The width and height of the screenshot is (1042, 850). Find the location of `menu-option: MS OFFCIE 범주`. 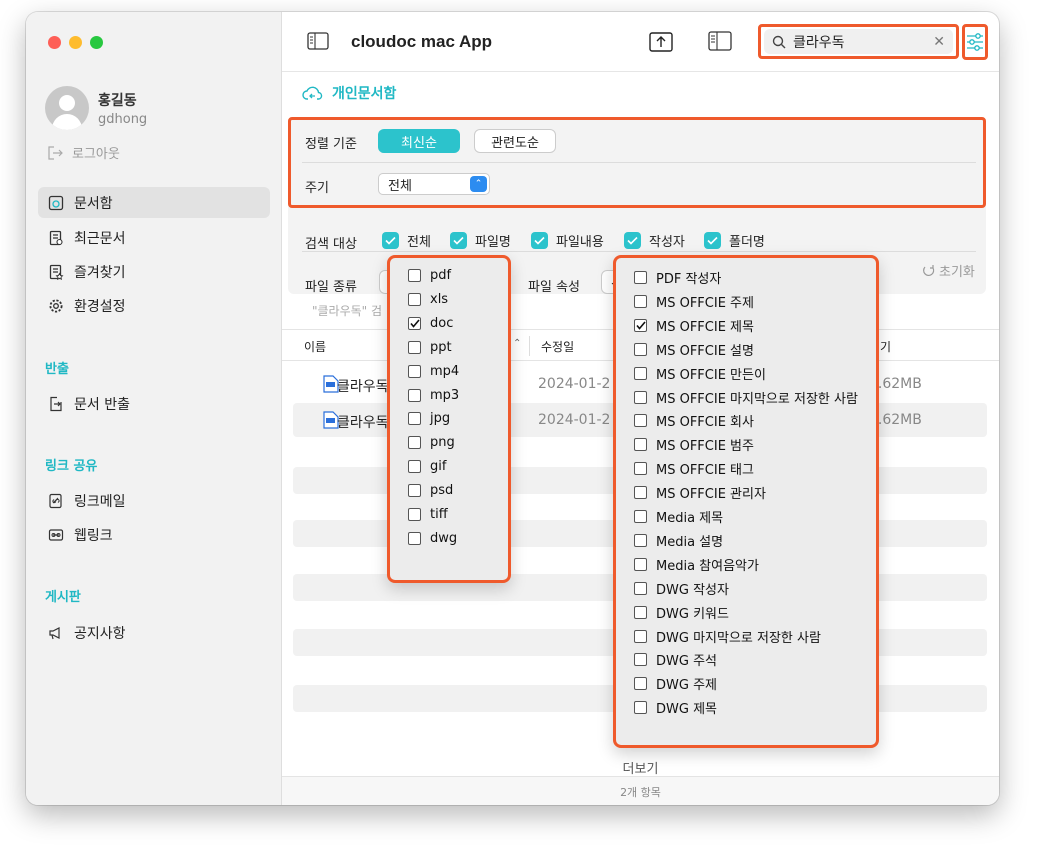

menu-option: MS OFFCIE 범주 is located at coordinates (694, 444).